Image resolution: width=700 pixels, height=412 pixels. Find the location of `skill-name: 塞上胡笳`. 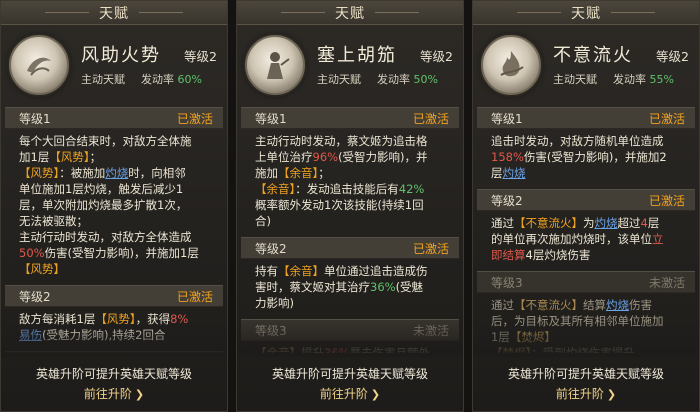

skill-name: 塞上胡笳 is located at coordinates (357, 55).